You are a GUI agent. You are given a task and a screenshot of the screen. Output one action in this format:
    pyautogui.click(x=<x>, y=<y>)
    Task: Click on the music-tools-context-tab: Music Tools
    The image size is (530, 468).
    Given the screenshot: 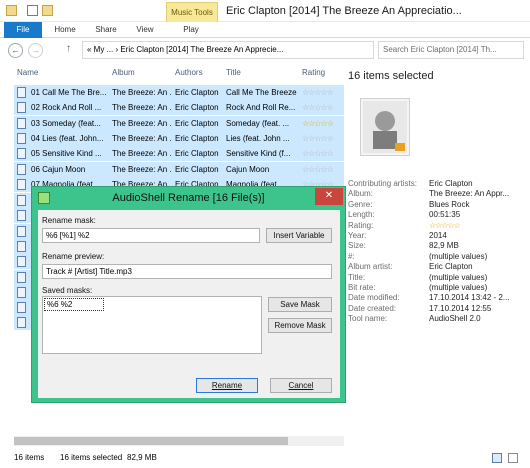 What is the action you would take?
    pyautogui.click(x=192, y=12)
    